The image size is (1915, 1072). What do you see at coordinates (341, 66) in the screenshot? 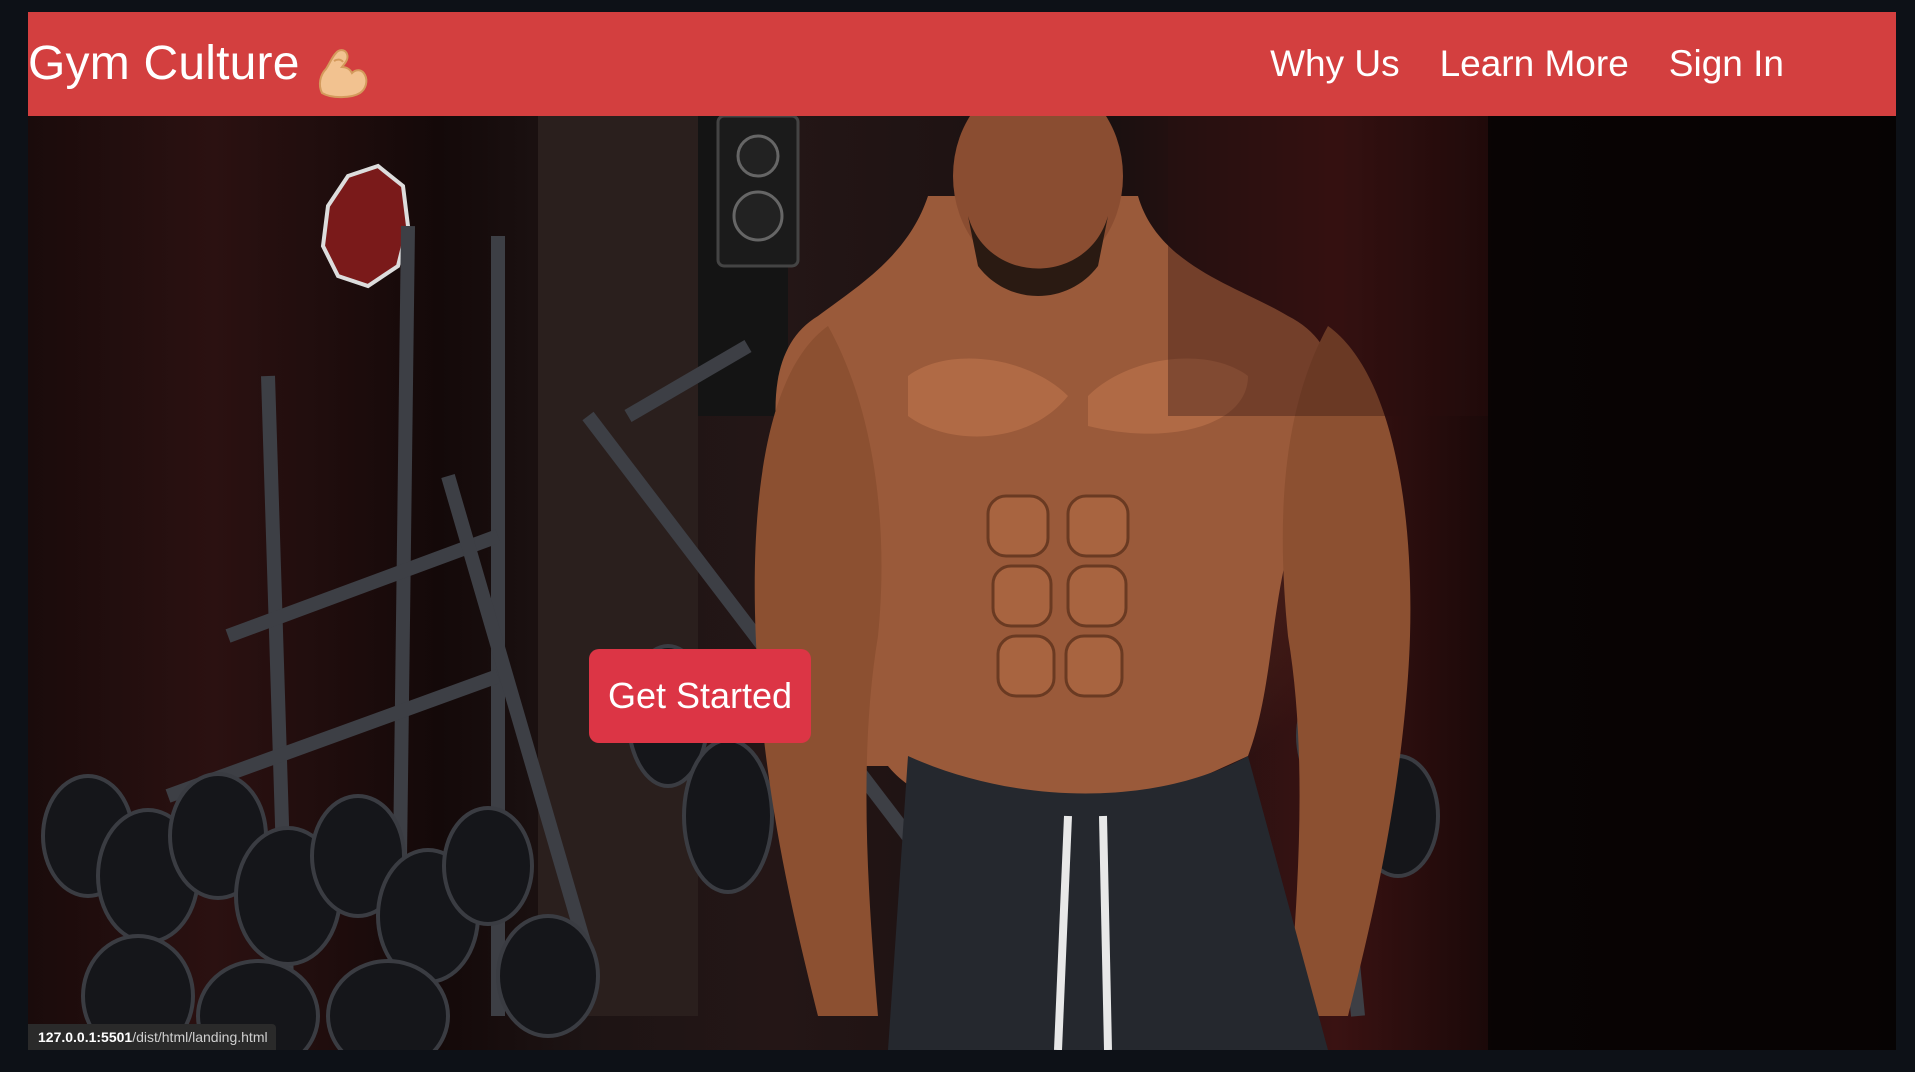
I see `flexed-biceps-icon` at bounding box center [341, 66].